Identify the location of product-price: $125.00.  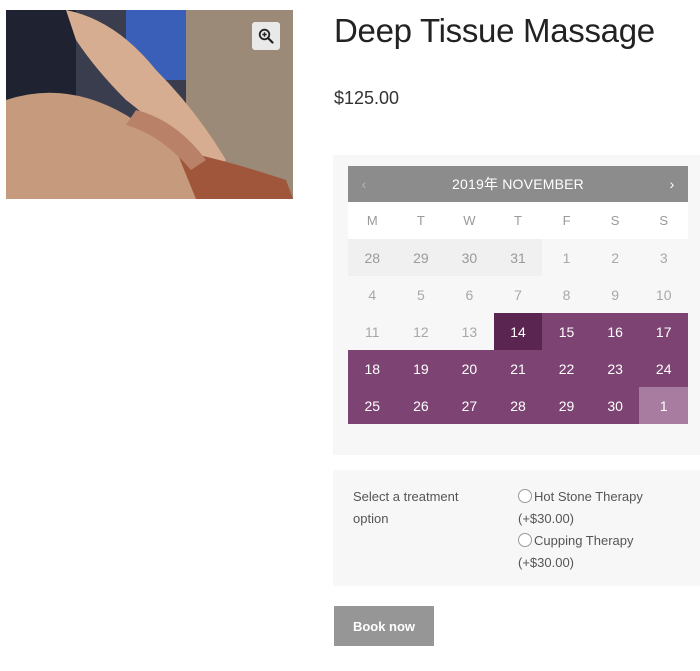
(367, 98).